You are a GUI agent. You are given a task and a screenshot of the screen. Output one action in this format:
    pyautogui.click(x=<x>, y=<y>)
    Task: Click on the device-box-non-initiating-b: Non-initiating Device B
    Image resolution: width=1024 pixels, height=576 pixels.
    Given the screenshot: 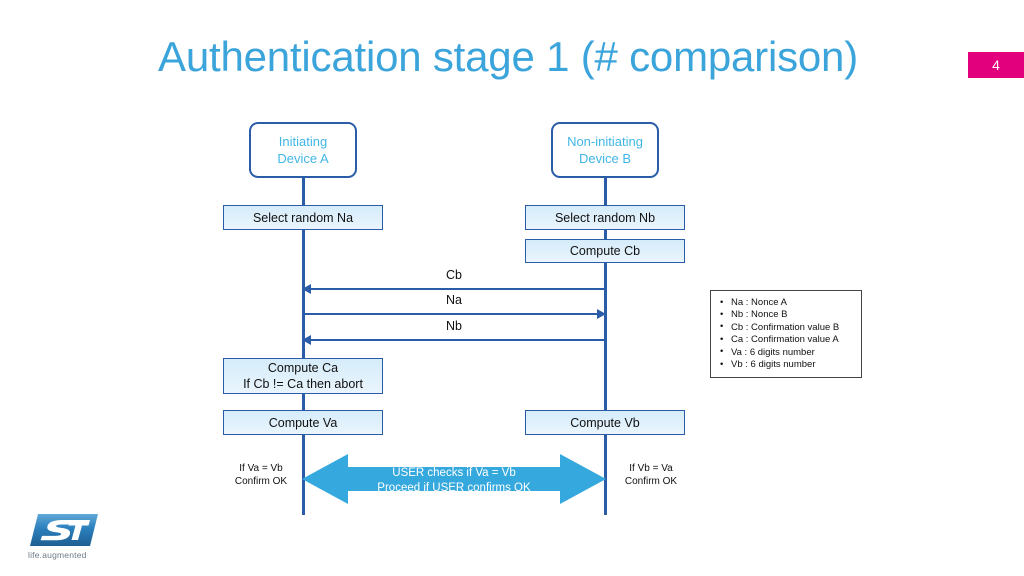 What is the action you would take?
    pyautogui.click(x=605, y=150)
    